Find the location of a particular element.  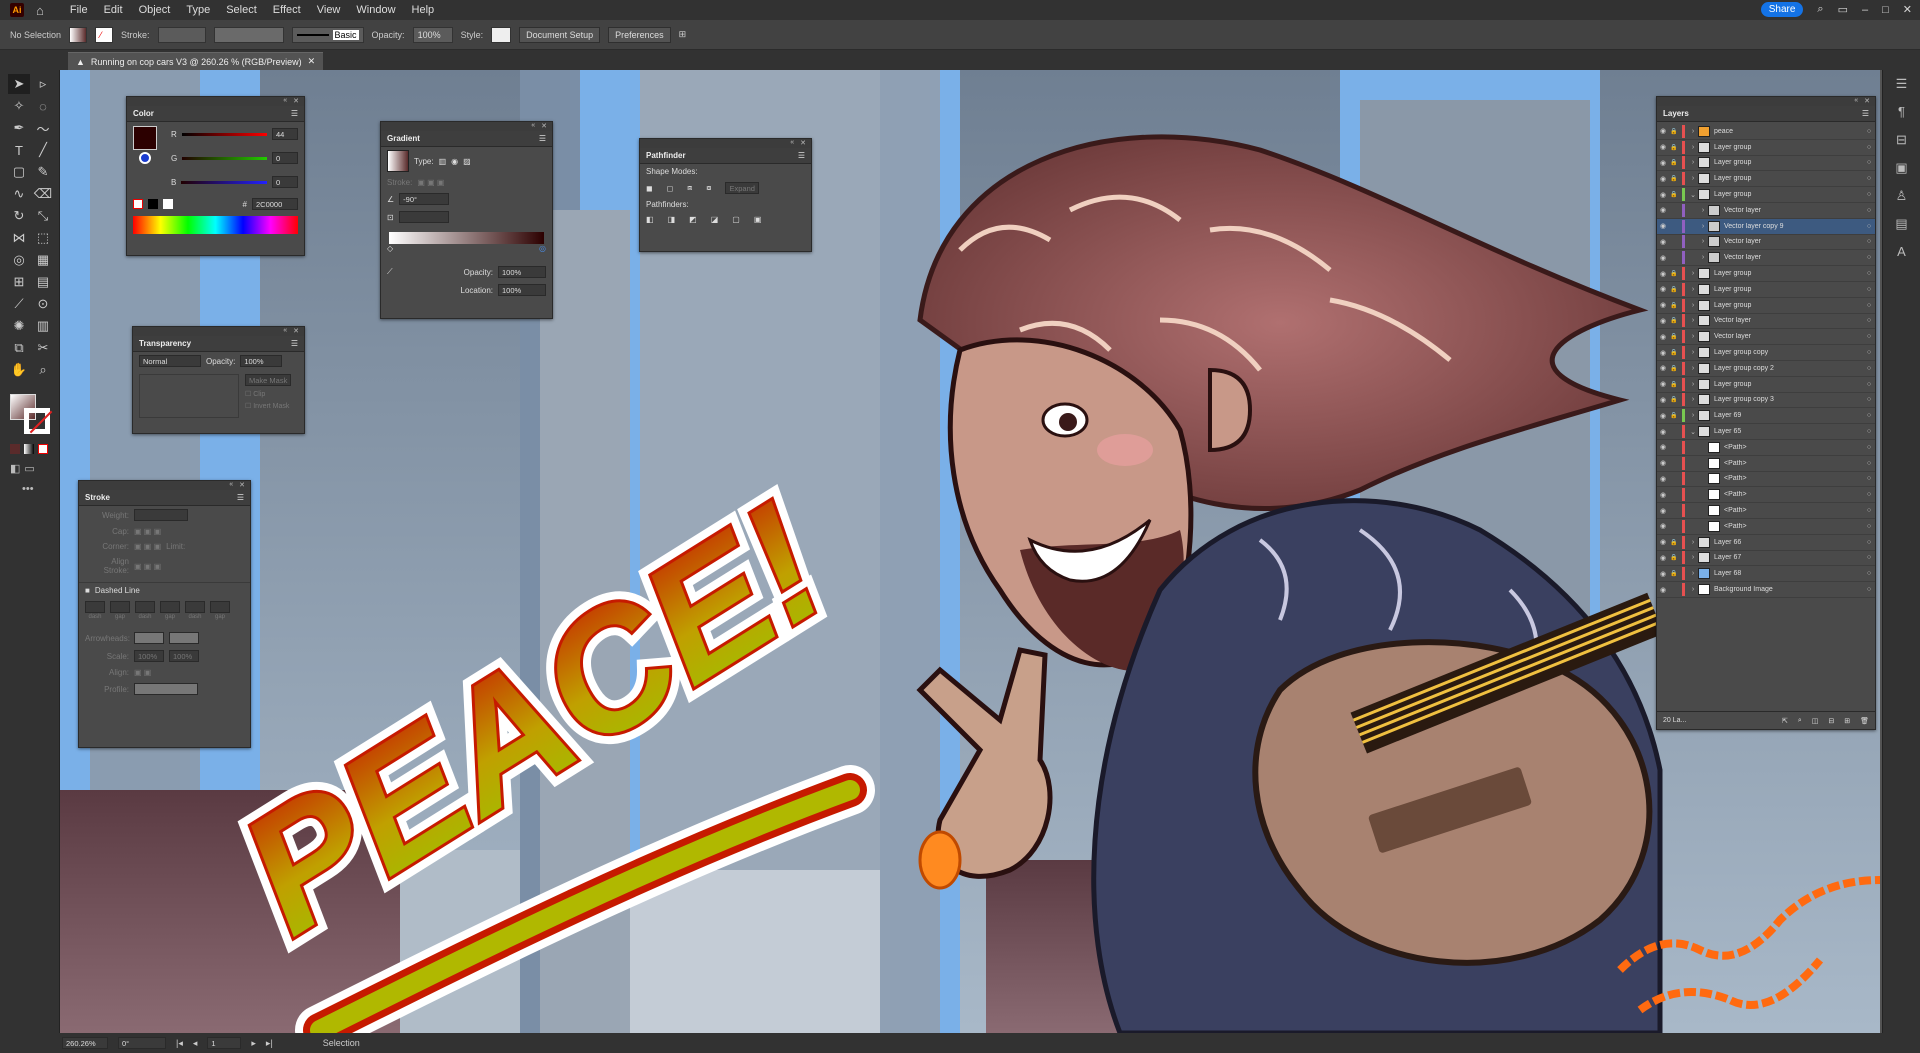

corner-buttons: ▣ ▣ ▣ is located at coordinates (147, 546).